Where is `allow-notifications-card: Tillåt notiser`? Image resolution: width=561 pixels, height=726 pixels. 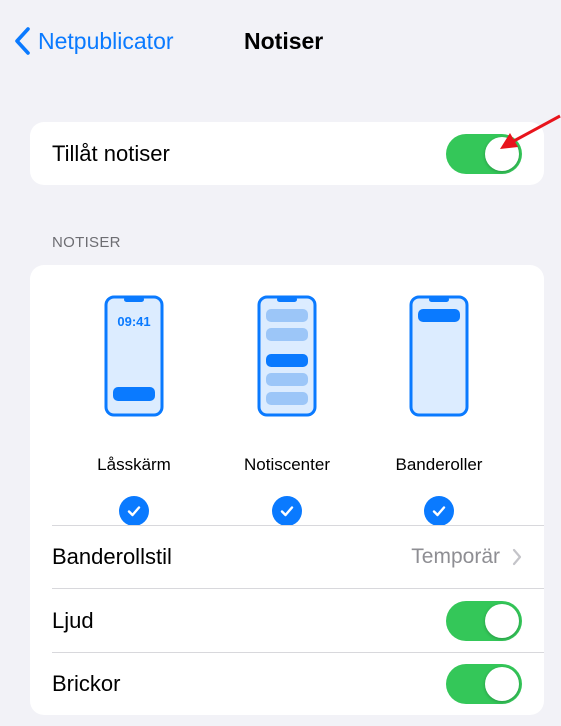
allow-notifications-card: Tillåt notiser is located at coordinates (287, 153).